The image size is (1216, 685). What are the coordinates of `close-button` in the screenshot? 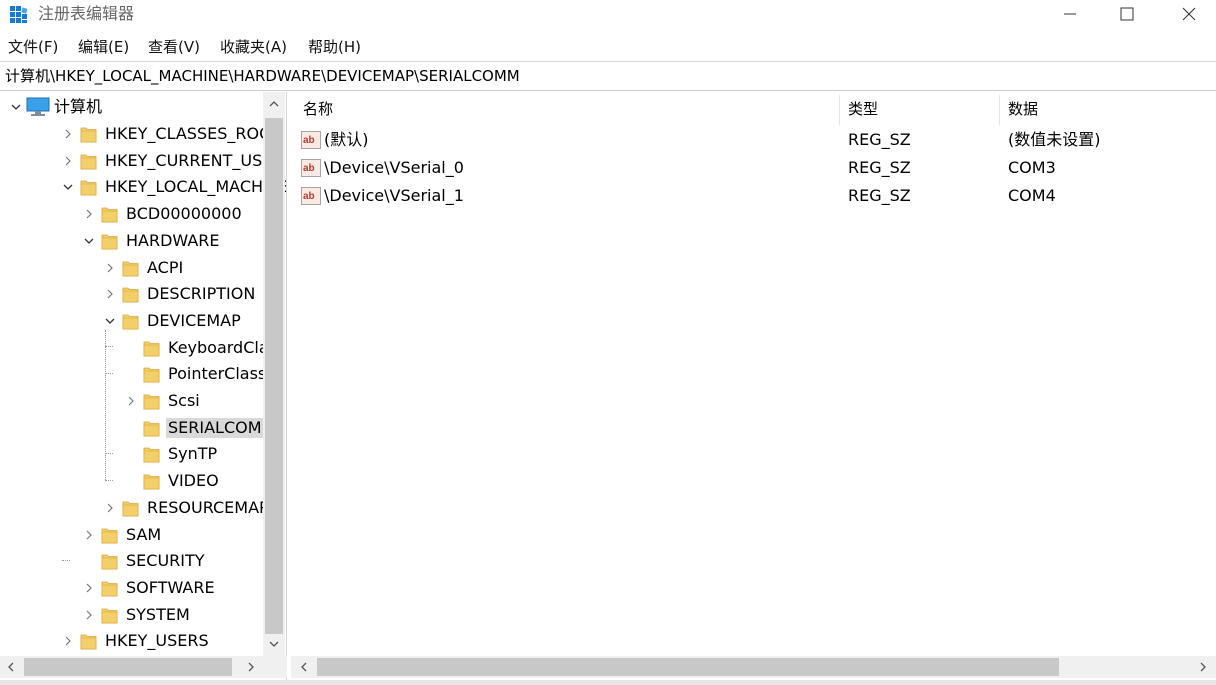 It's located at (1189, 14).